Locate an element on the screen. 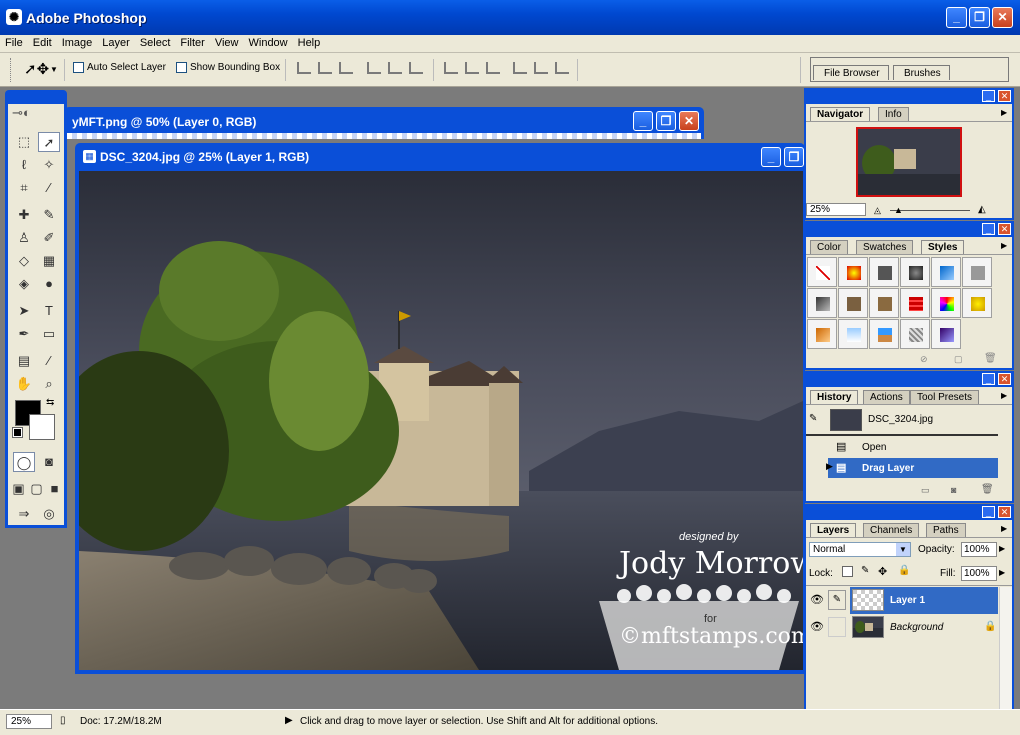  clone-stamp-icon: ♙ is located at coordinates (24, 238).